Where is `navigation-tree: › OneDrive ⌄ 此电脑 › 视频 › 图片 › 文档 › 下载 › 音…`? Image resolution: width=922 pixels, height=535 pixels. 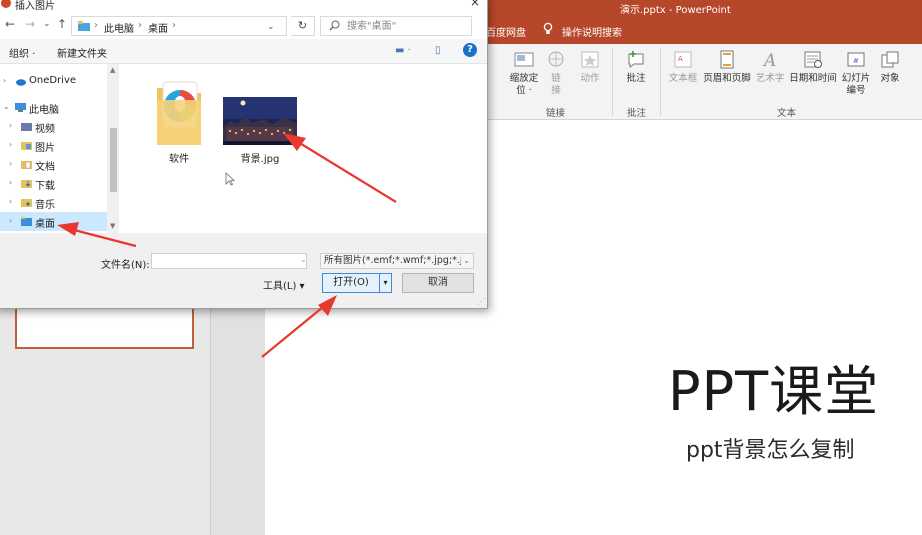 navigation-tree: › OneDrive ⌄ 此电脑 › 视频 › 图片 › 文档 › 下载 › 音… is located at coordinates (59, 148).